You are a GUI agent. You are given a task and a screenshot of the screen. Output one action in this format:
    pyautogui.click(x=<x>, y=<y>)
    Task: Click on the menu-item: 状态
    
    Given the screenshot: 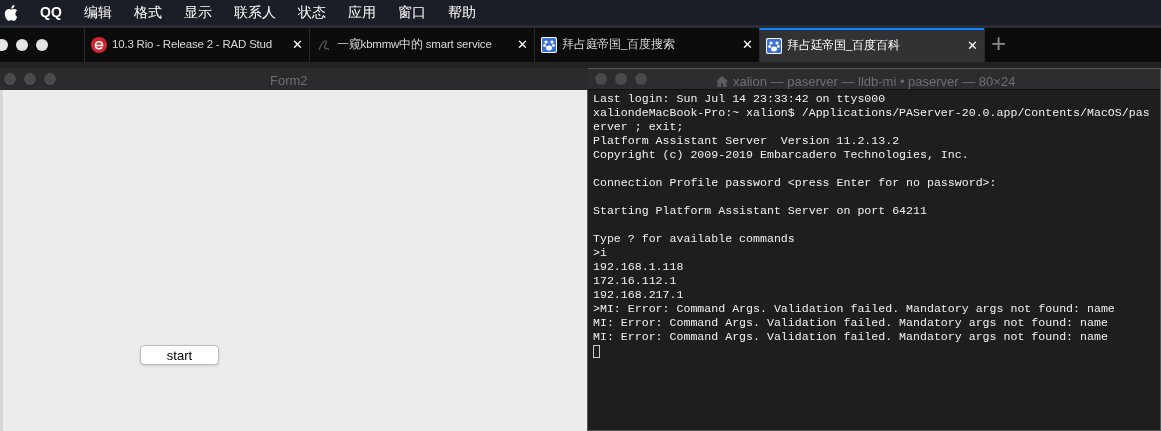 What is the action you would take?
    pyautogui.click(x=311, y=12)
    